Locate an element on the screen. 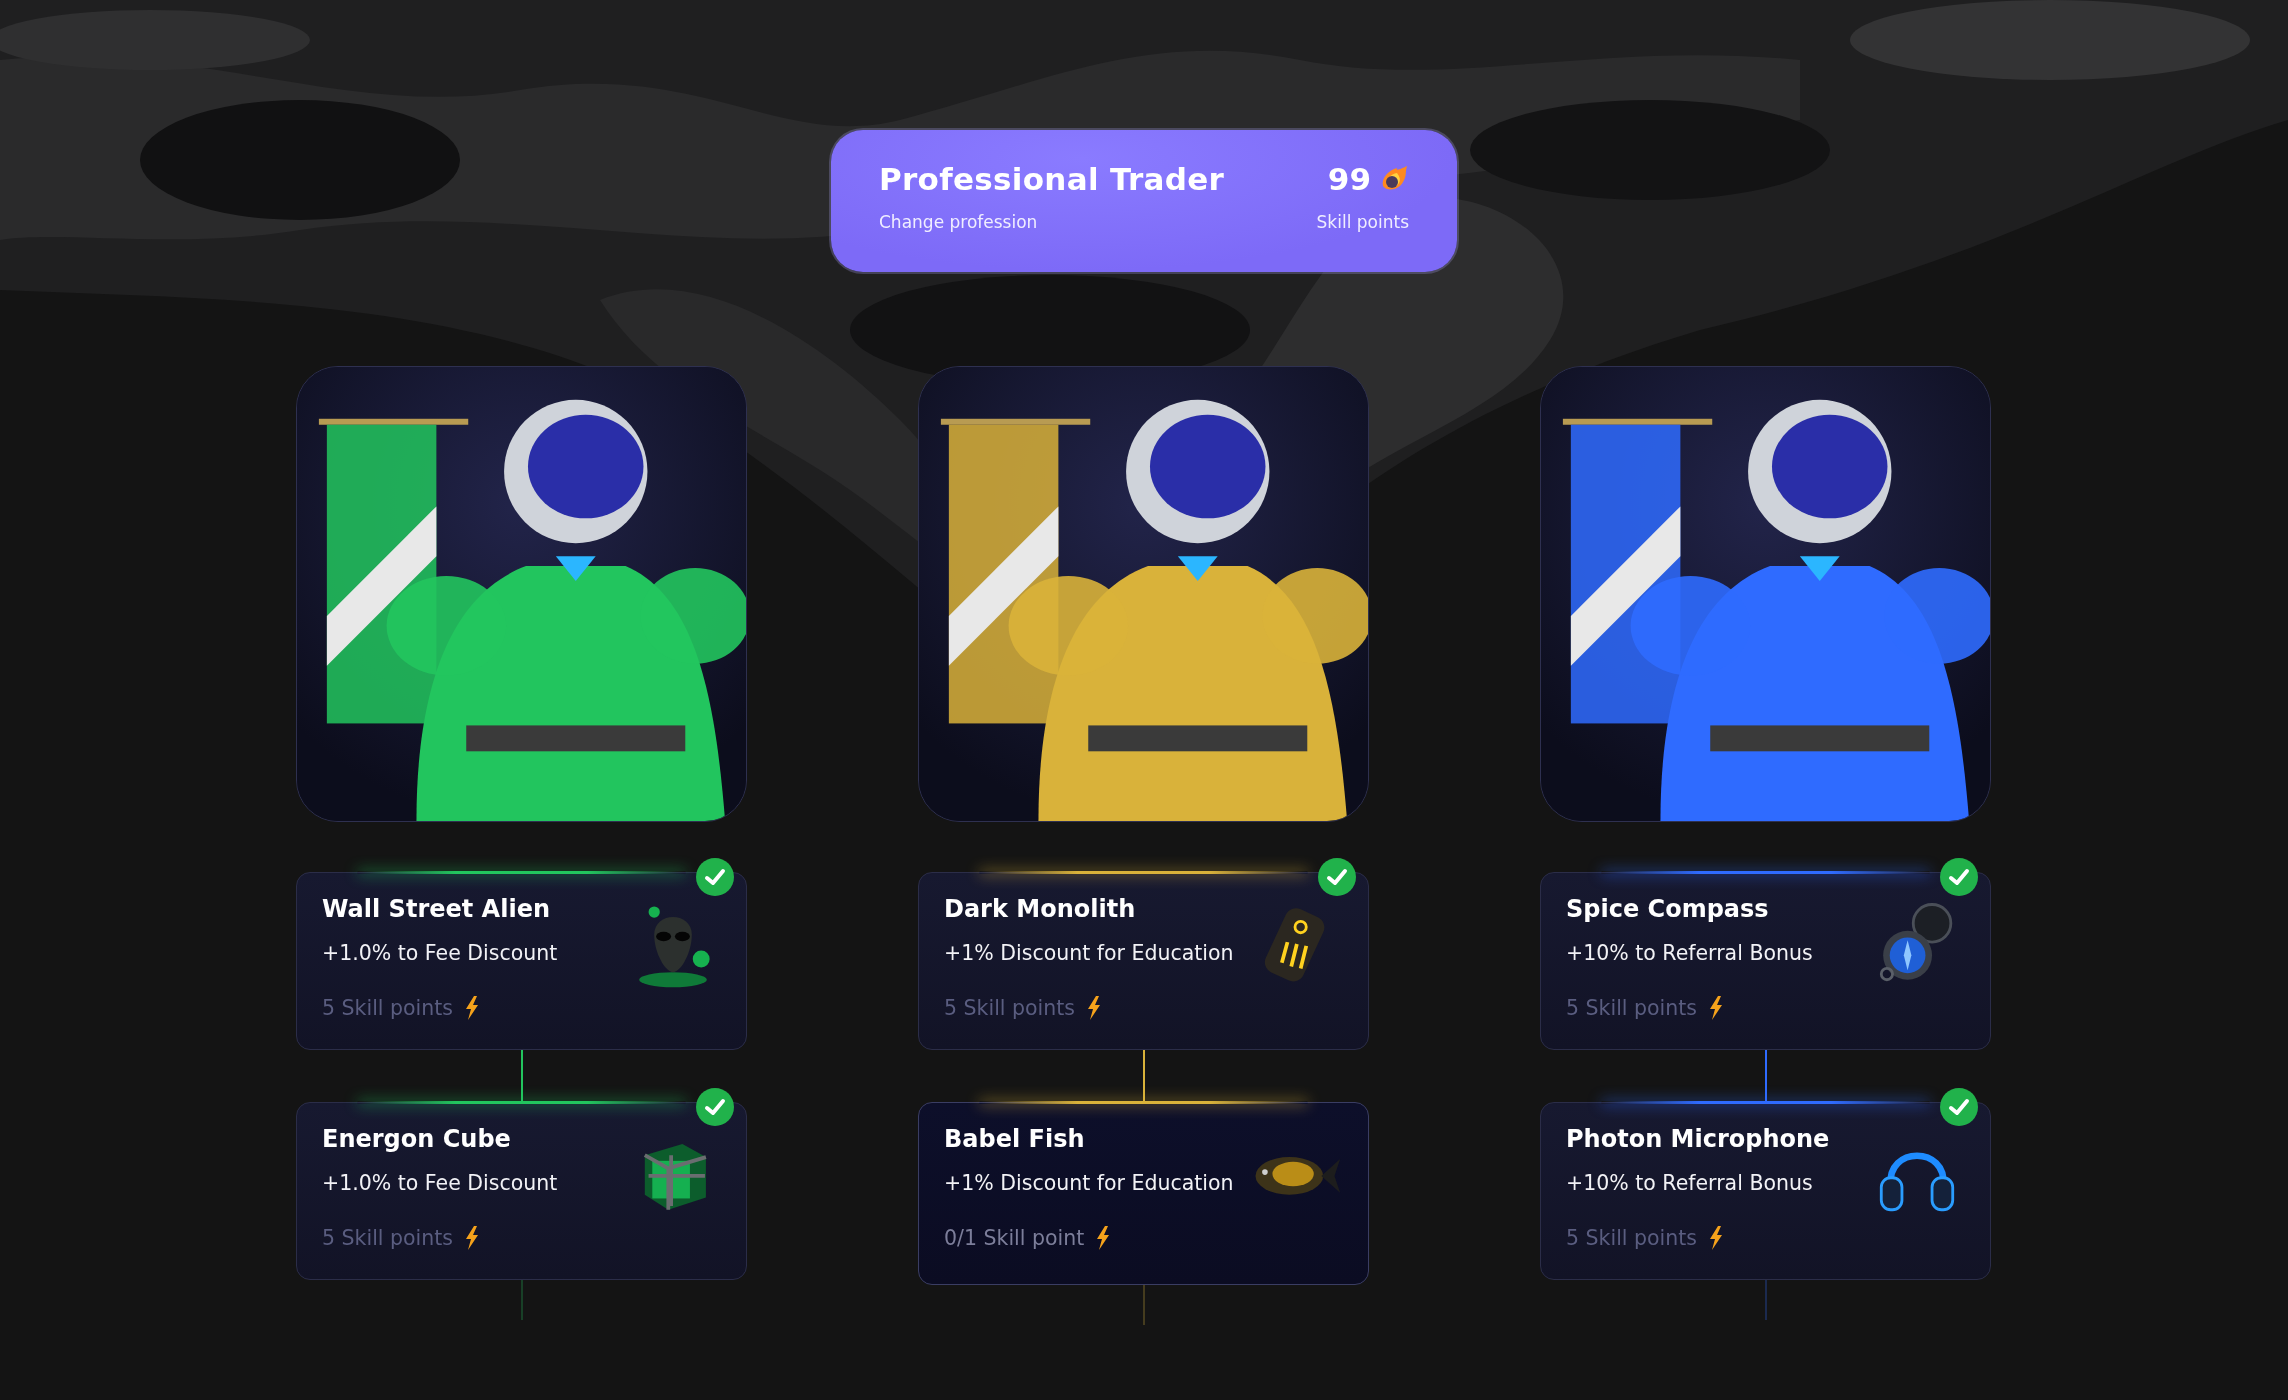 The width and height of the screenshot is (2288, 1400). skill-card: Spice Compass +10% to Referral Bonus 5 Skill points is located at coordinates (1765, 961).